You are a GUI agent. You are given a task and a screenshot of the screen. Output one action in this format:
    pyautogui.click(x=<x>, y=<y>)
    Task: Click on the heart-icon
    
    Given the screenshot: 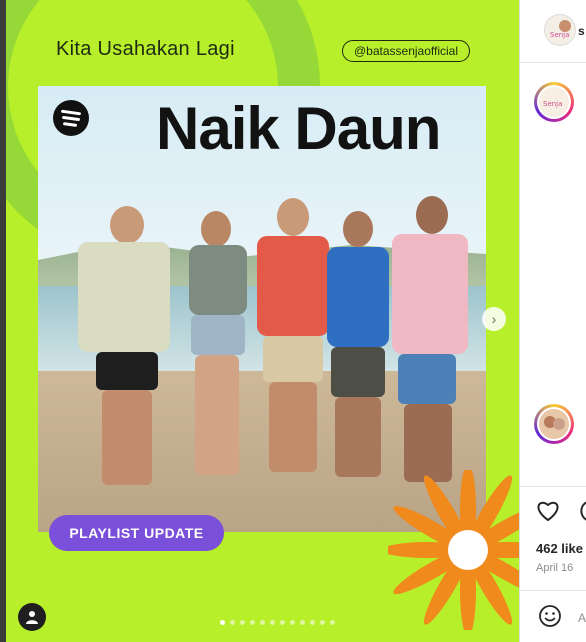 What is the action you would take?
    pyautogui.click(x=548, y=511)
    